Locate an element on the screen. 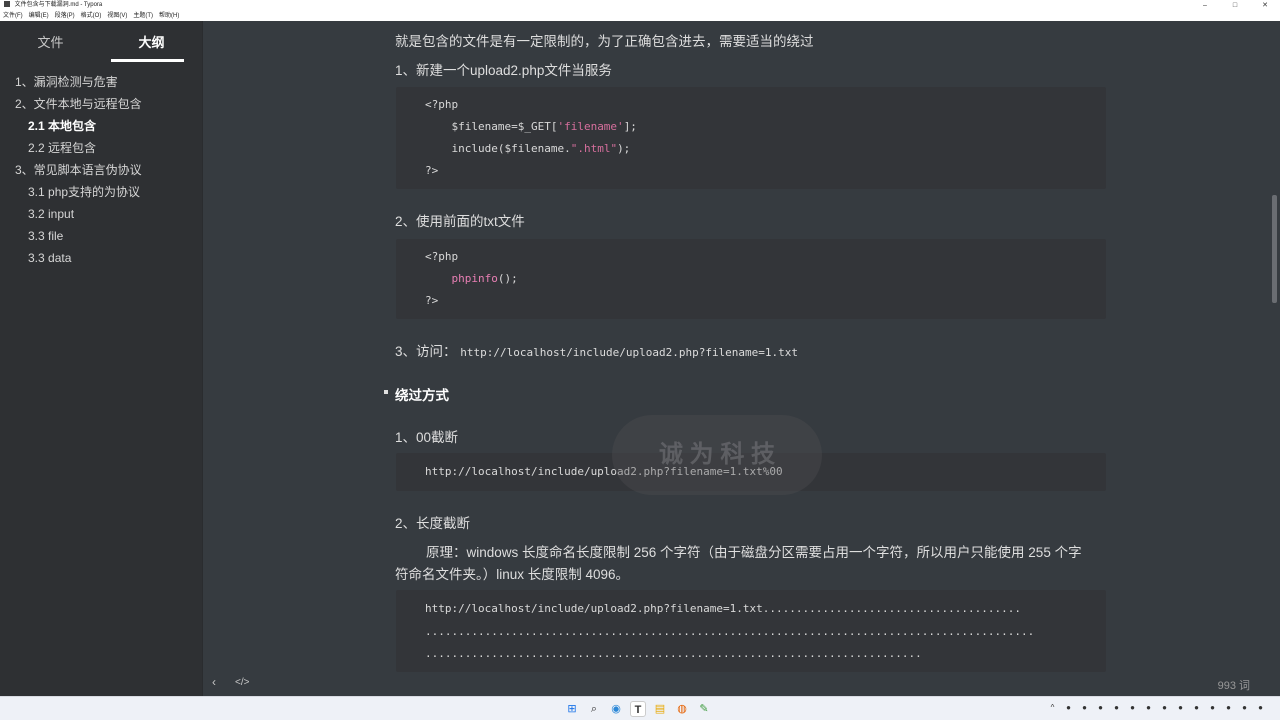 This screenshot has width=1280, height=720. window-title: 文件包含与下载漏洞.md - Typora is located at coordinates (58, 5).